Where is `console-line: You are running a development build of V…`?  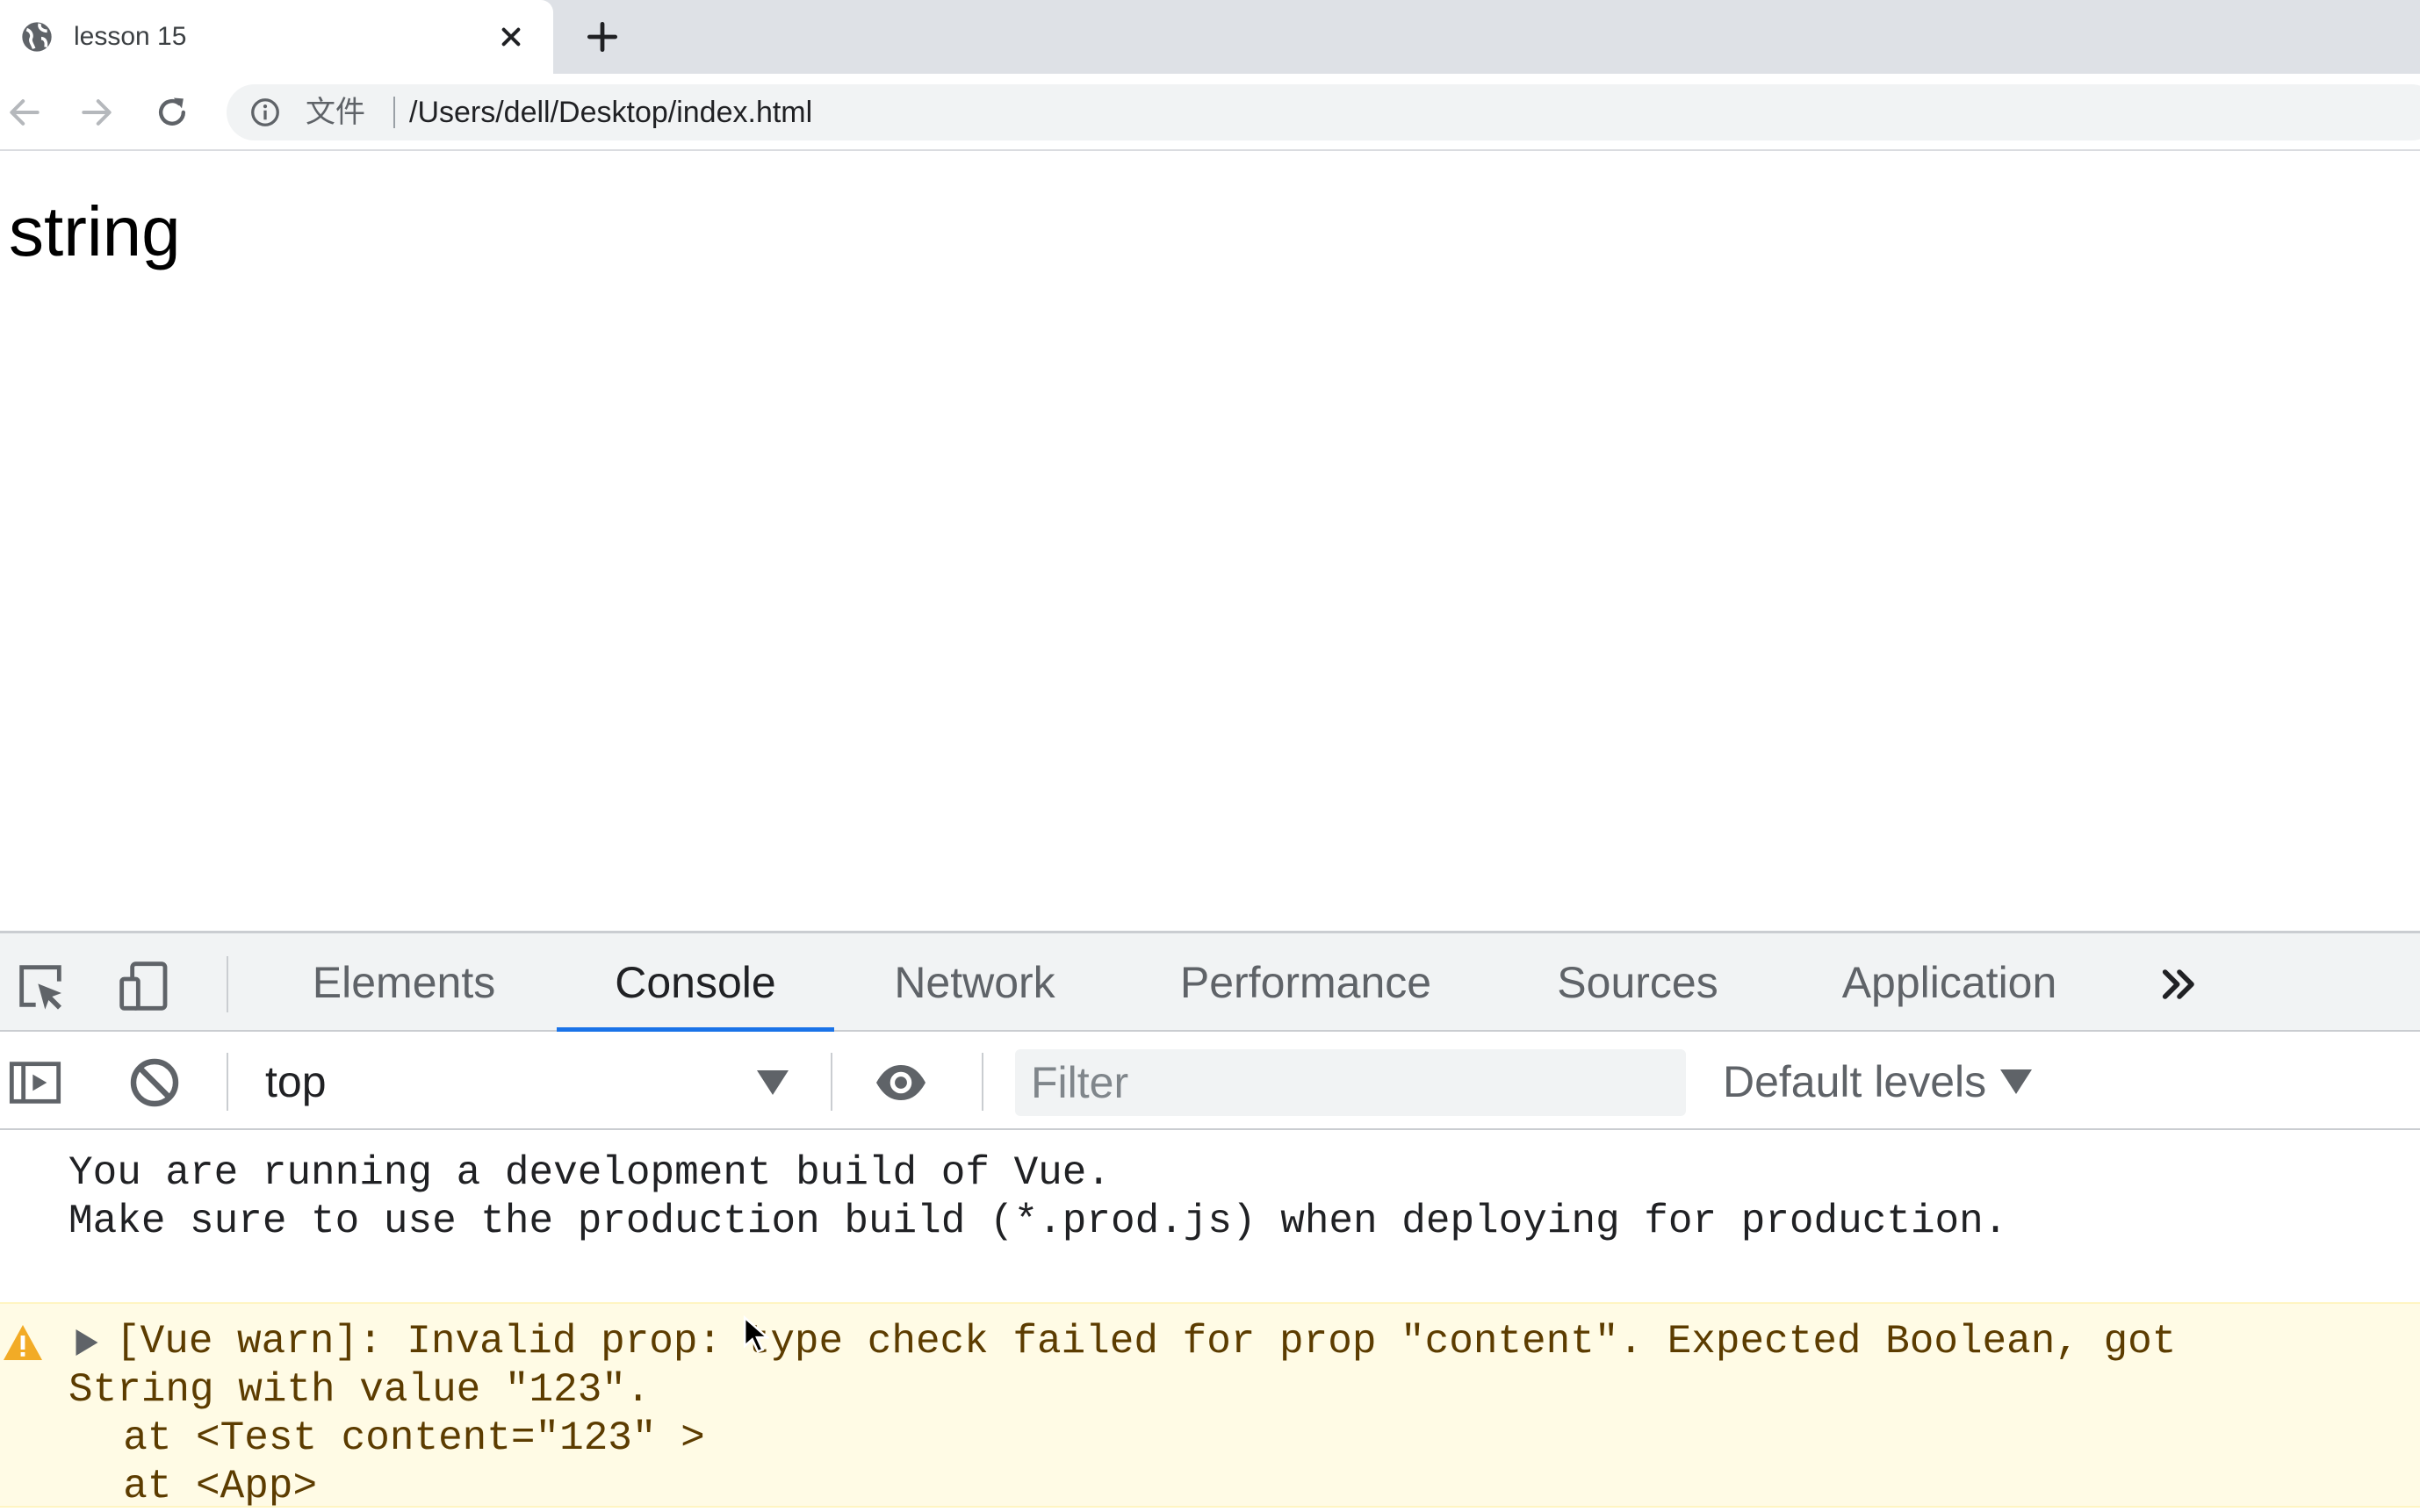 console-line: You are running a development build of V… is located at coordinates (589, 1173).